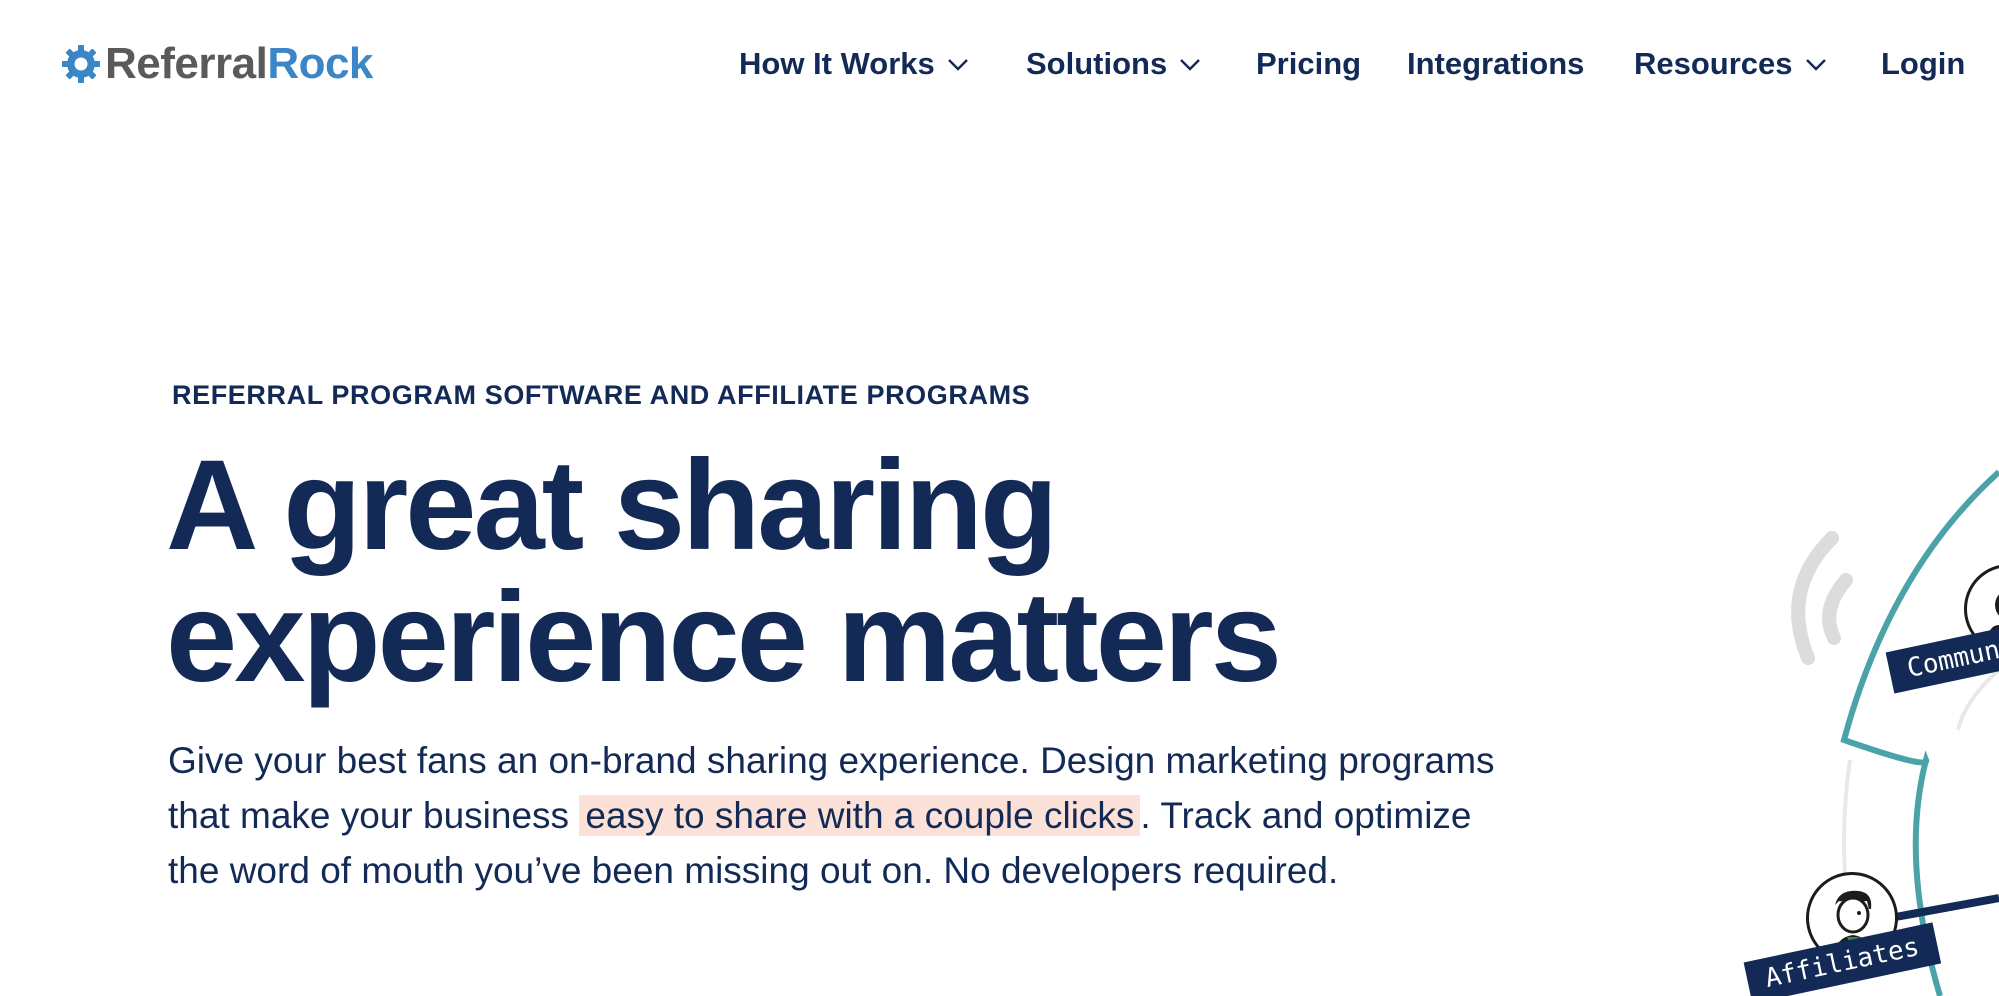 Image resolution: width=1999 pixels, height=996 pixels. I want to click on nav-item-label: Pricing, so click(1309, 63).